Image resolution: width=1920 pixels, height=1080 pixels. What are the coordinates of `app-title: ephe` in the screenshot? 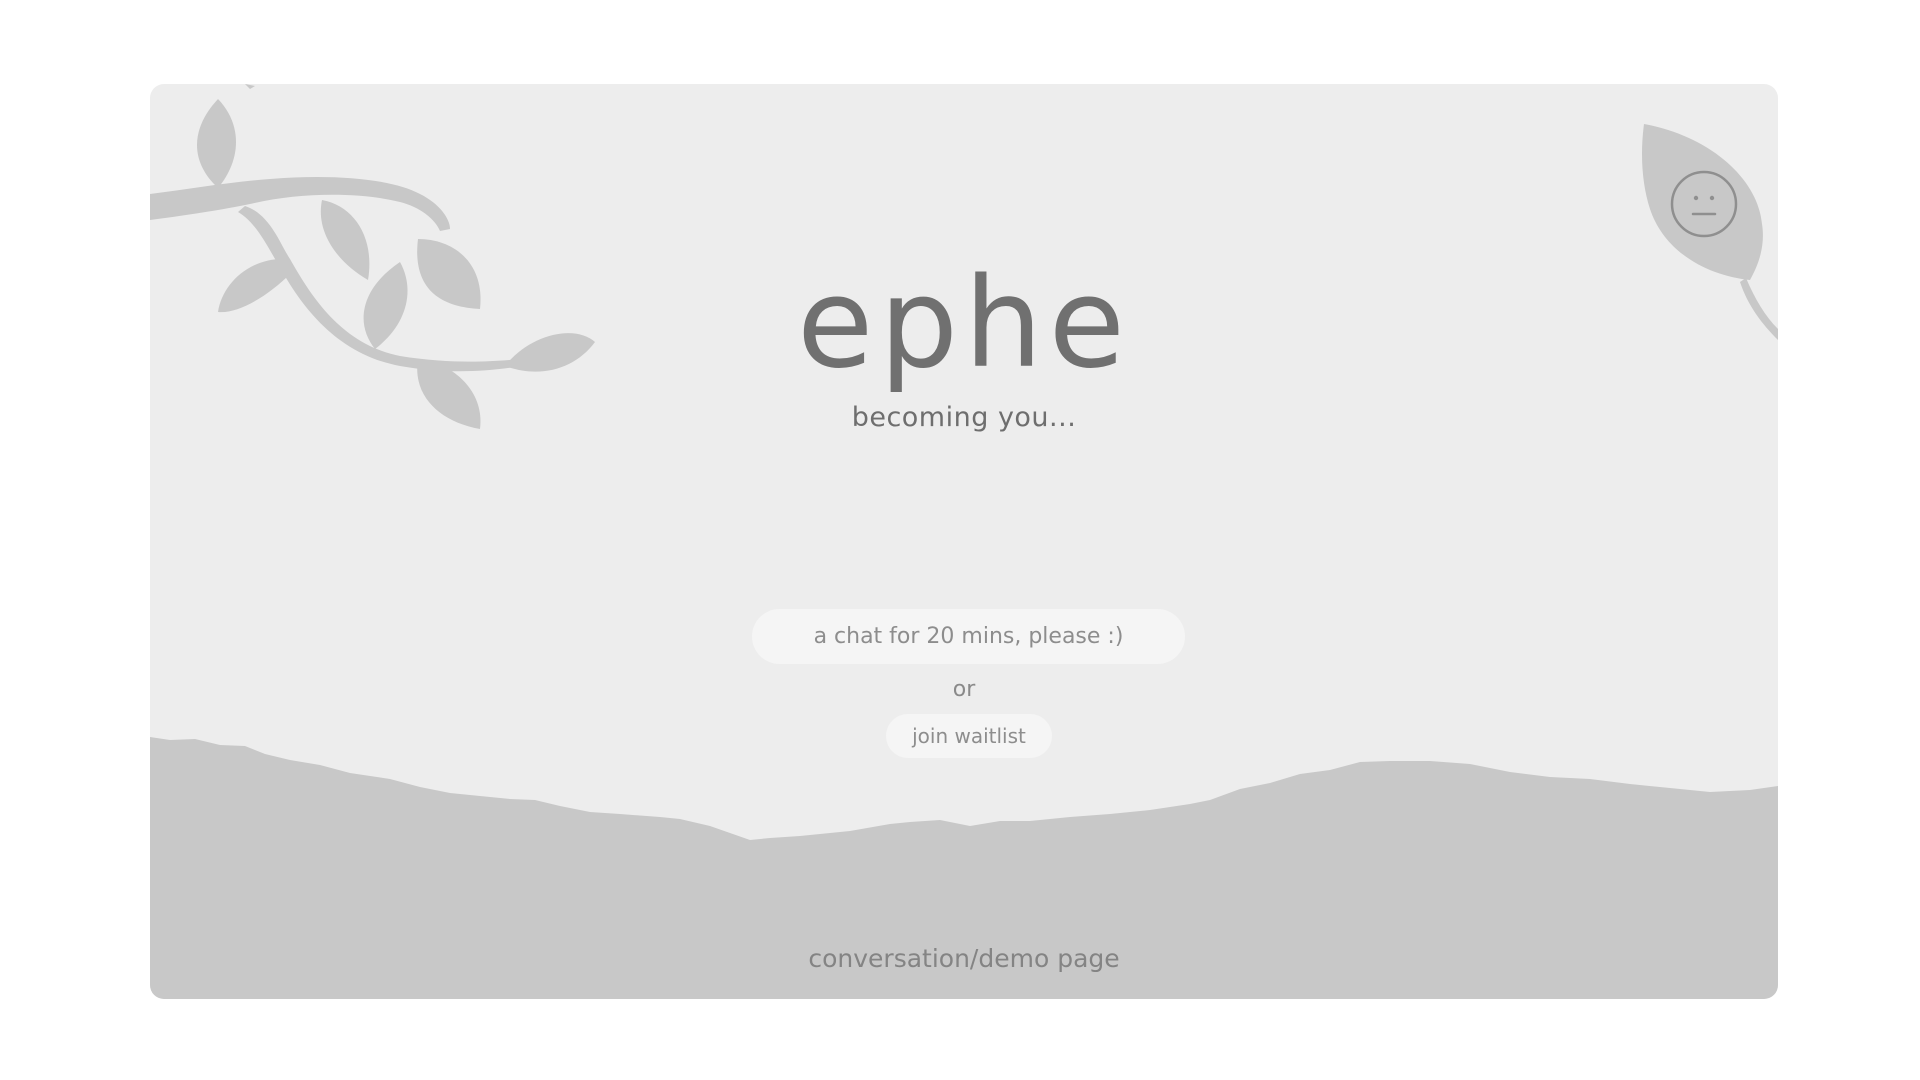 It's located at (964, 324).